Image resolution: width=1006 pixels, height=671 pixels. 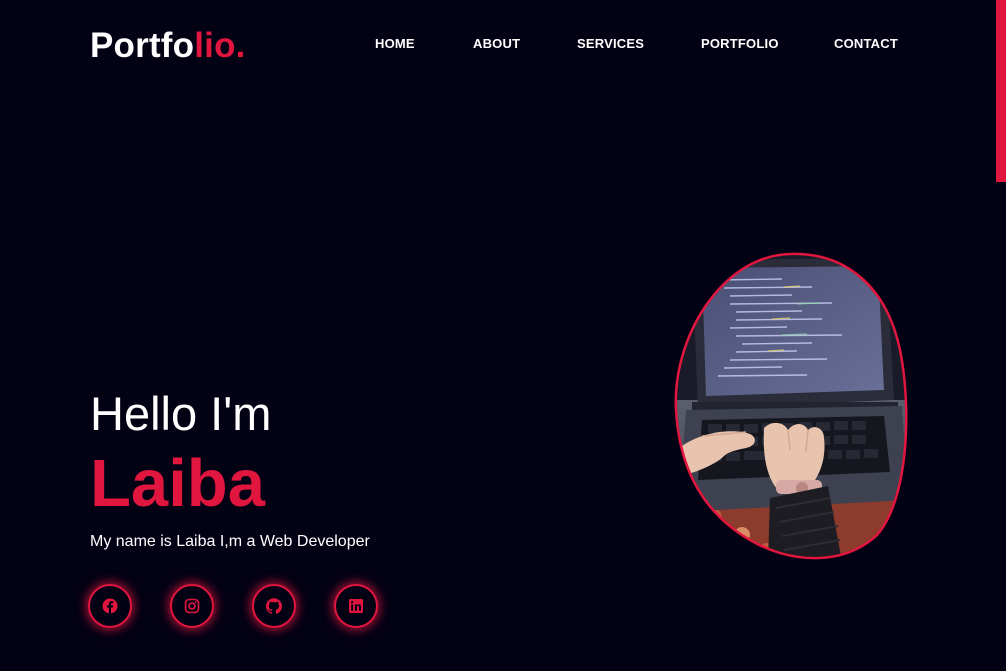 I want to click on social-links, so click(x=238, y=606).